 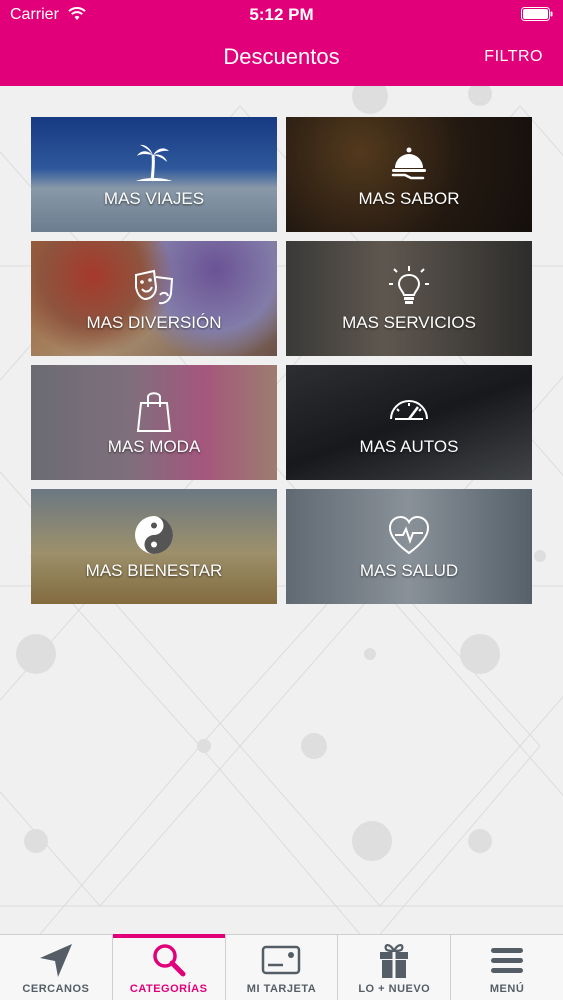 What do you see at coordinates (168, 989) in the screenshot?
I see `tab-label: CATEGORÍAS` at bounding box center [168, 989].